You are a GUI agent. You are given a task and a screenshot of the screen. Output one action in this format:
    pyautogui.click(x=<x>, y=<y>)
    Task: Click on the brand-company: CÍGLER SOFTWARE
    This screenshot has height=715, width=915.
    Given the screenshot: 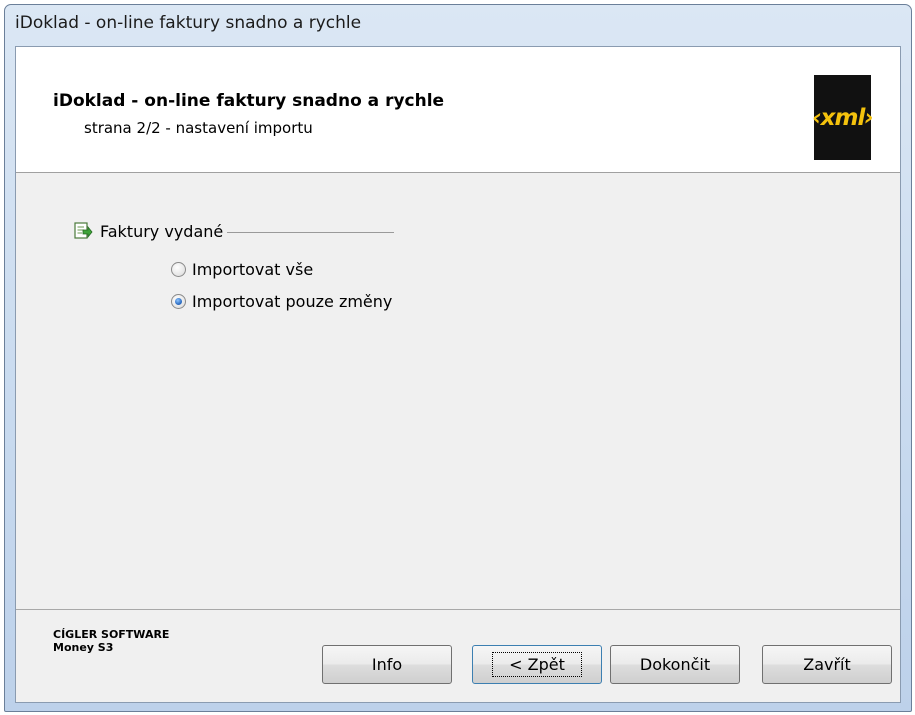 What is the action you would take?
    pyautogui.click(x=111, y=634)
    